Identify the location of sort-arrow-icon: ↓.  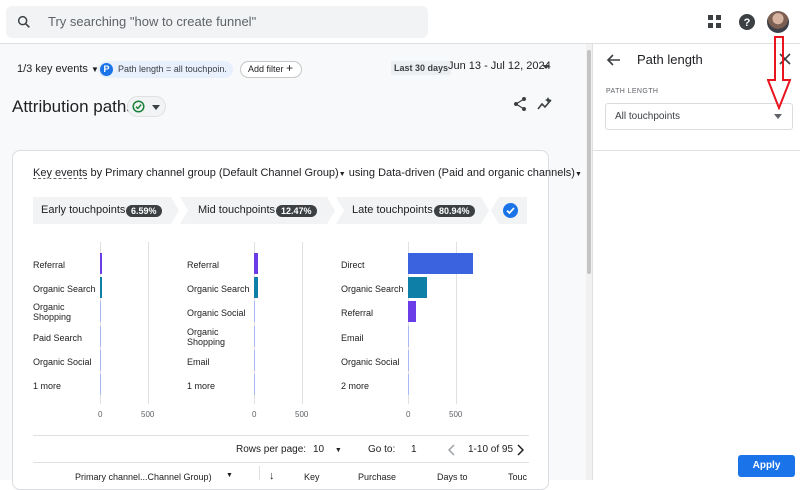
(272, 476).